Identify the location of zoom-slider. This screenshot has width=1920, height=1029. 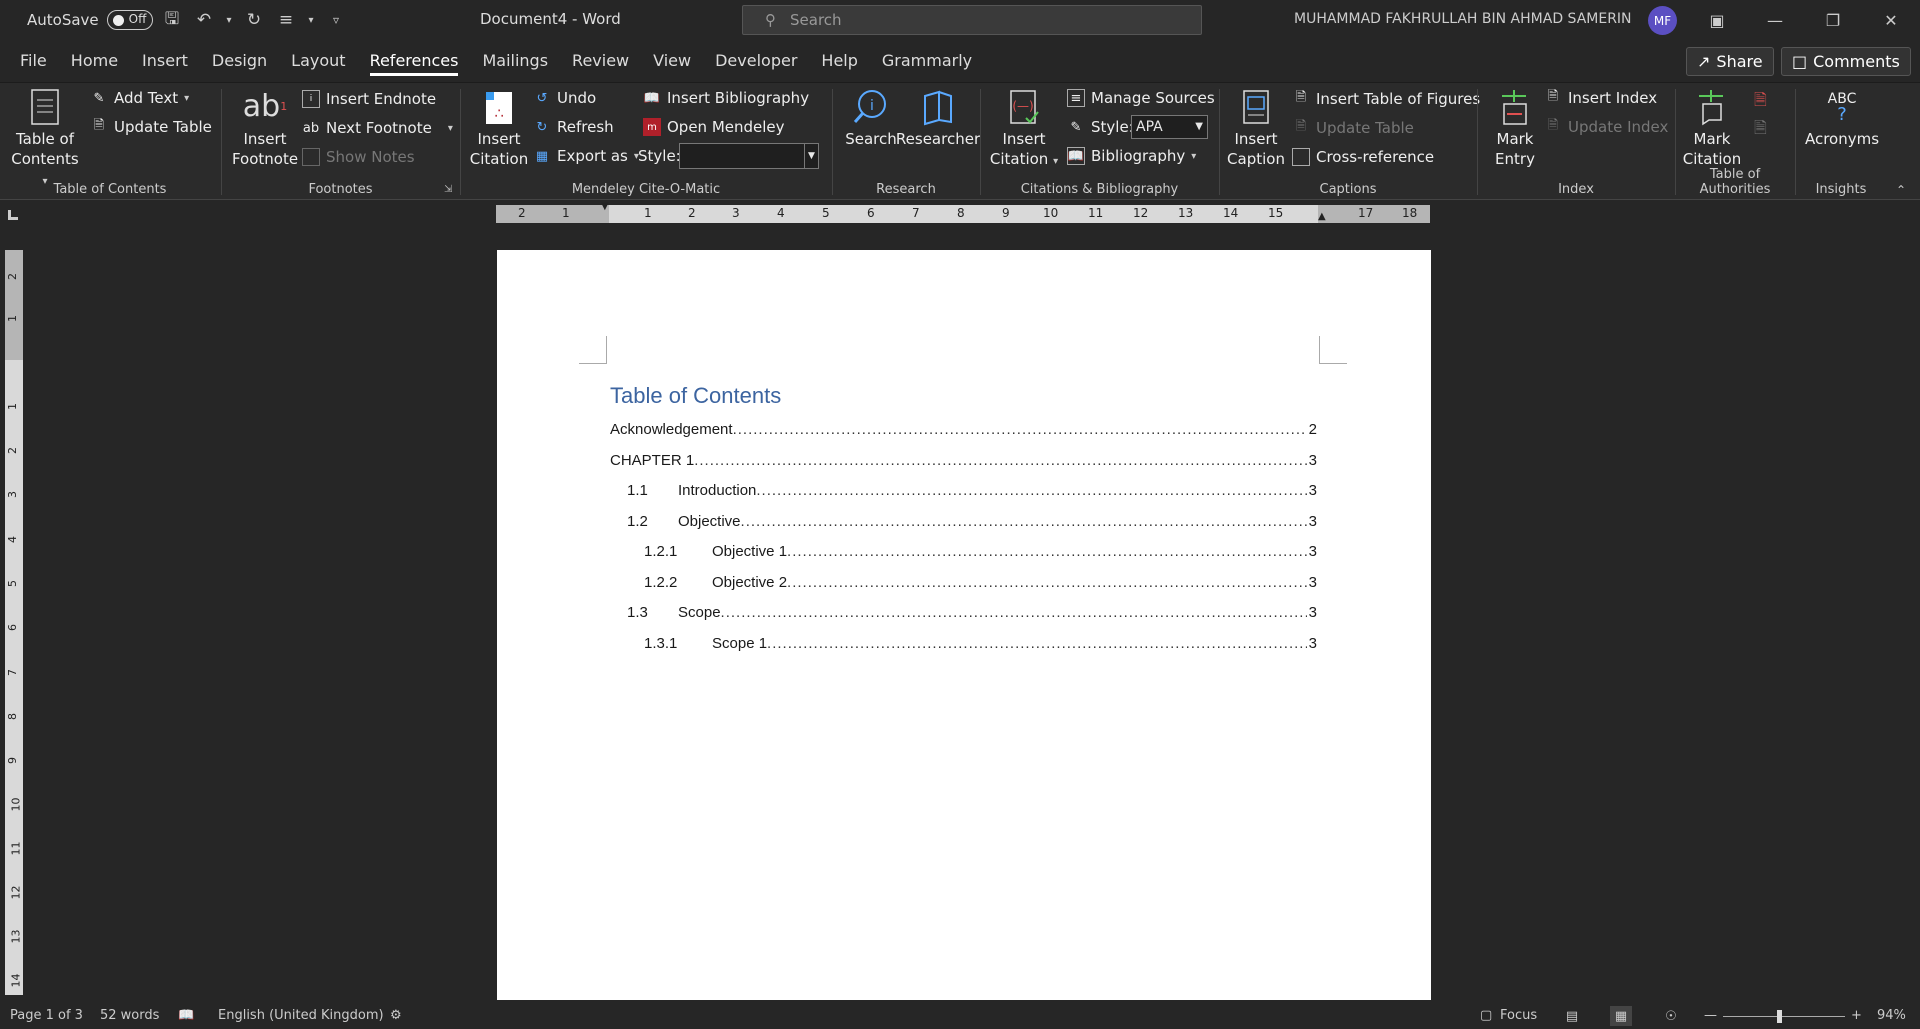
(1784, 1016).